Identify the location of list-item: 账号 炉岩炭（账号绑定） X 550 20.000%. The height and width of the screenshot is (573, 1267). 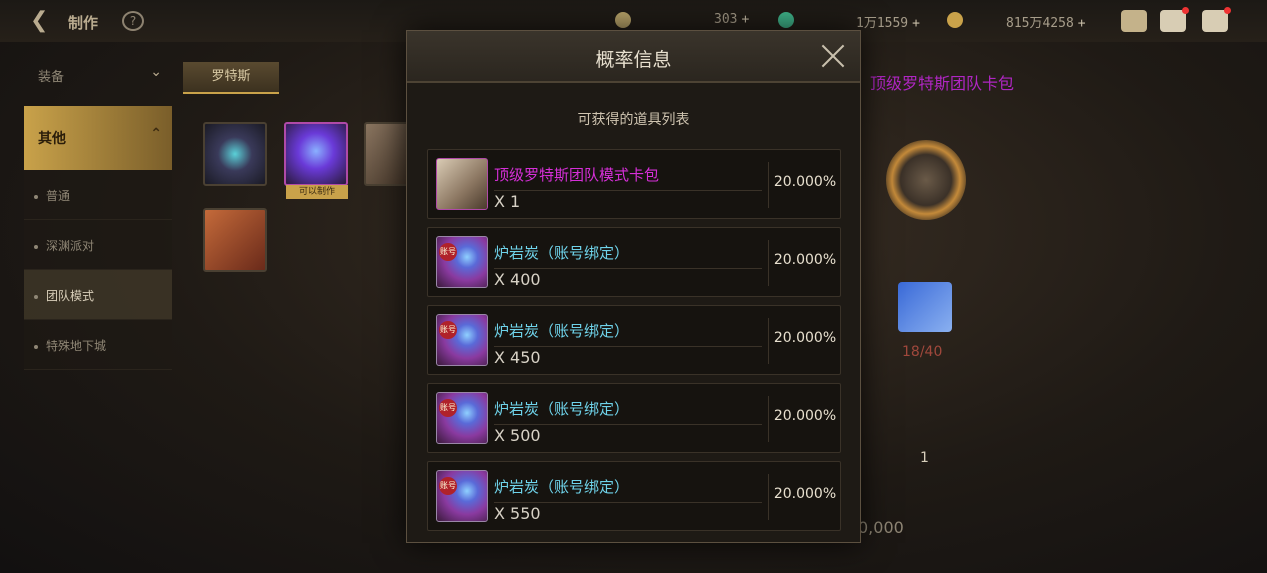
(634, 496).